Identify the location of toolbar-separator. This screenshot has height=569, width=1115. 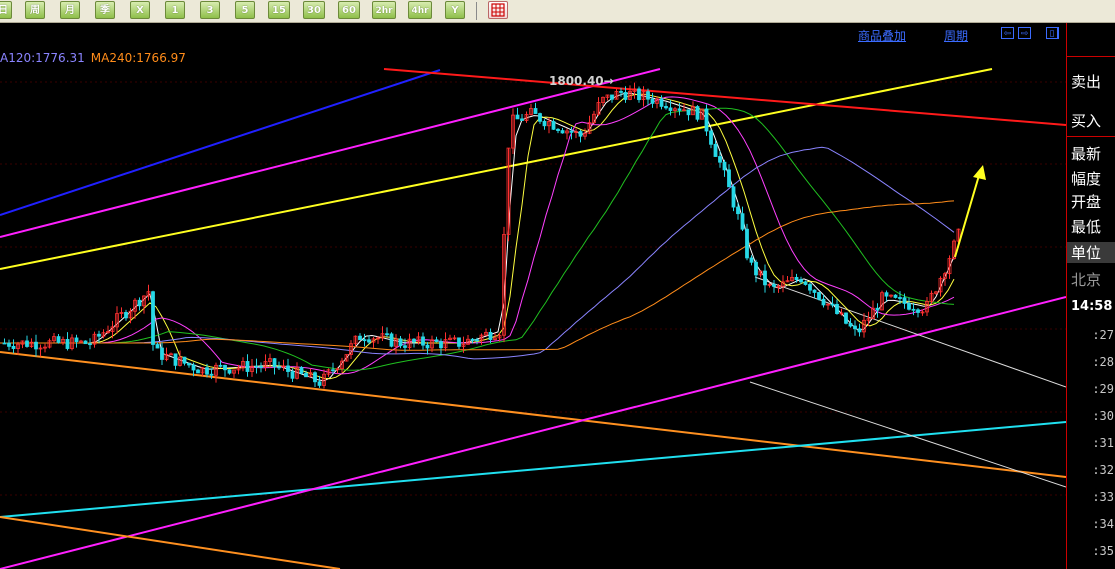
(476, 11).